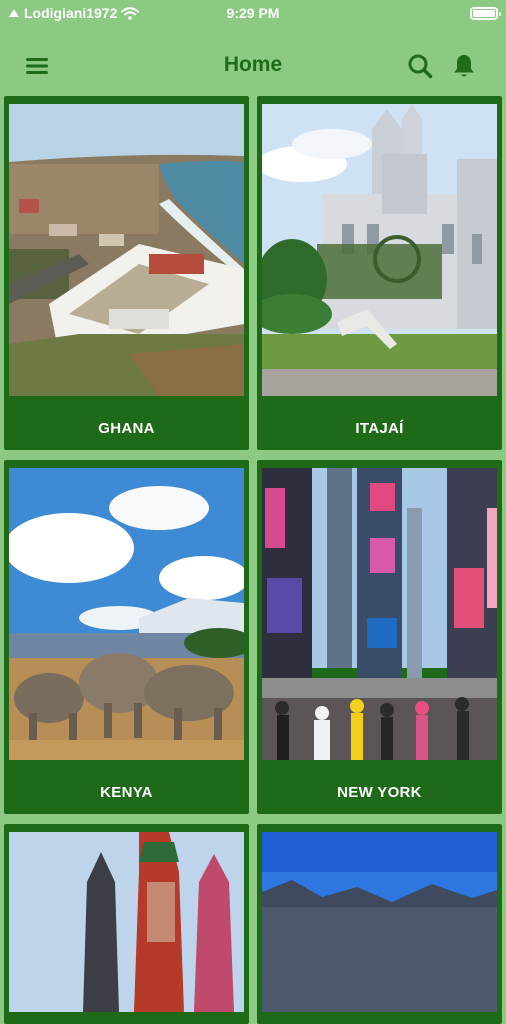 This screenshot has width=506, height=1024. I want to click on status-bar: Lodigiani1972 9:29 PM, so click(253, 14).